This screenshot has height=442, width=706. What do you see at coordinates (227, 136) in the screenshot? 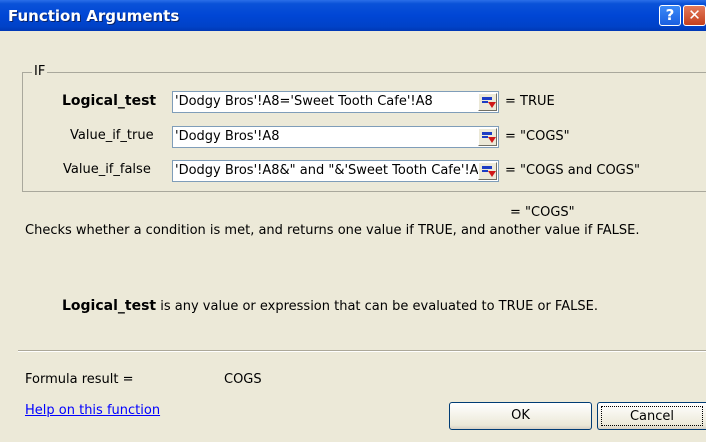
I see `value-if-true-value: 'Dodgy Bros'!A8` at bounding box center [227, 136].